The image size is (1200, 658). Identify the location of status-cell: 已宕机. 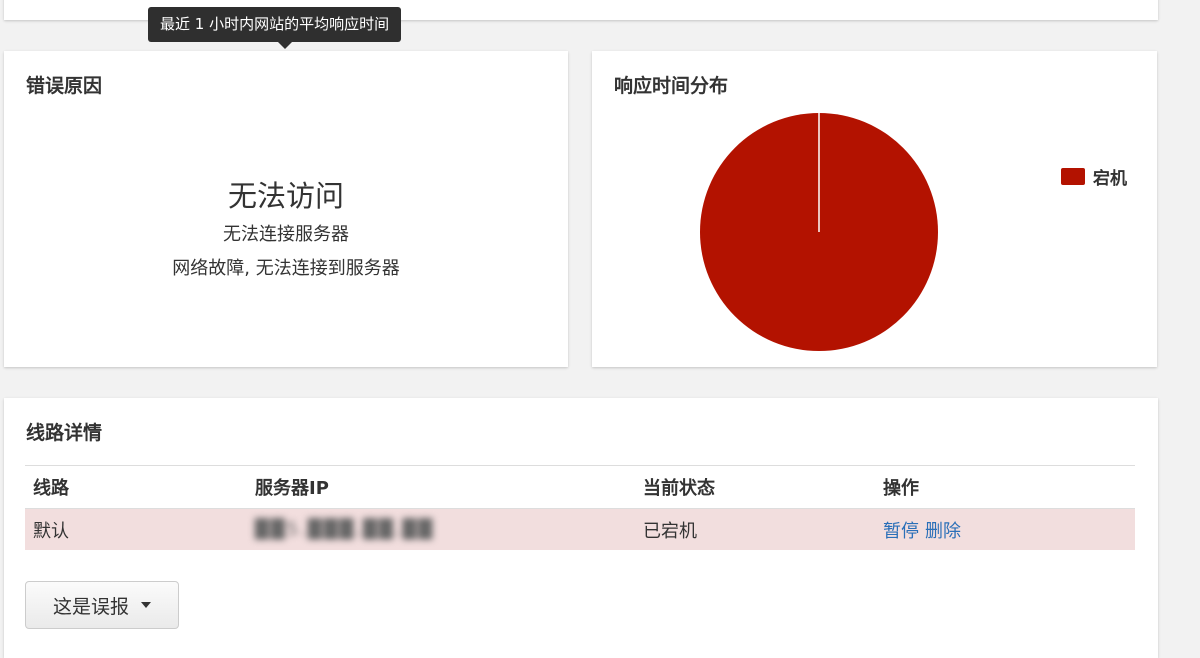
(755, 529).